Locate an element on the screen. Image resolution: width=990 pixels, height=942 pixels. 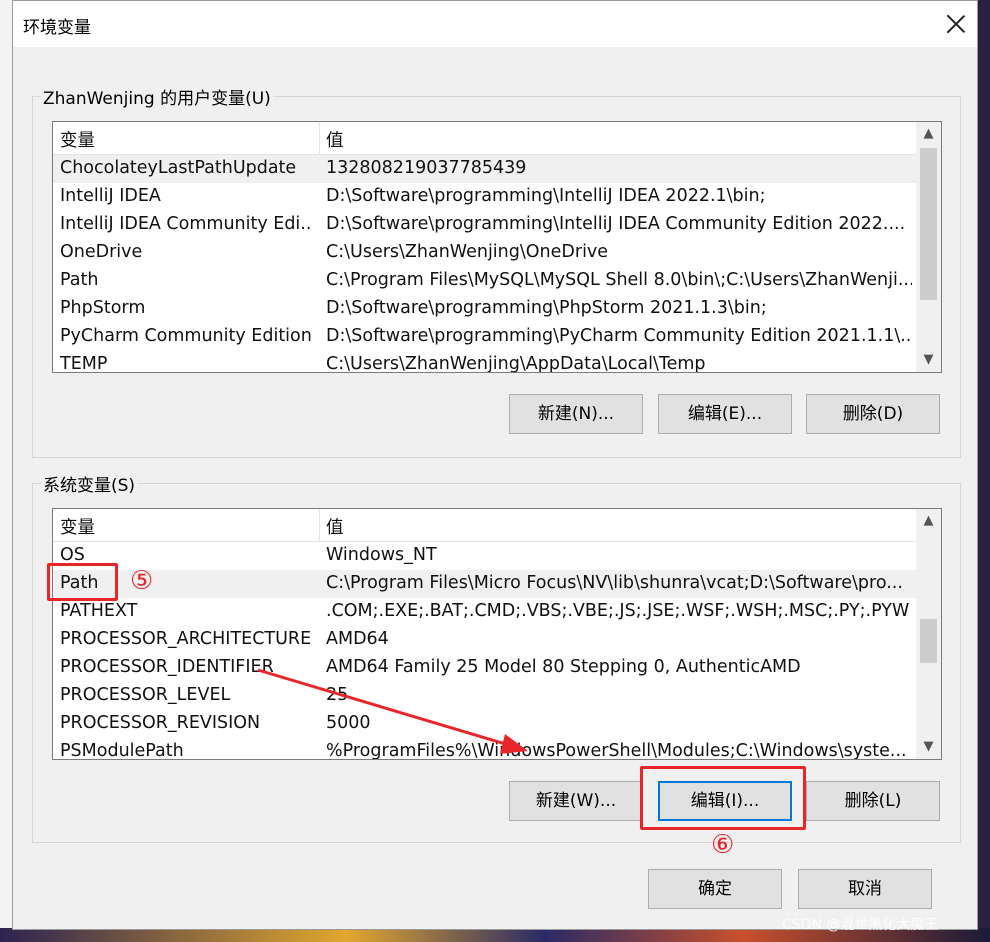
annotation-step-6: ⑥ is located at coordinates (723, 845).